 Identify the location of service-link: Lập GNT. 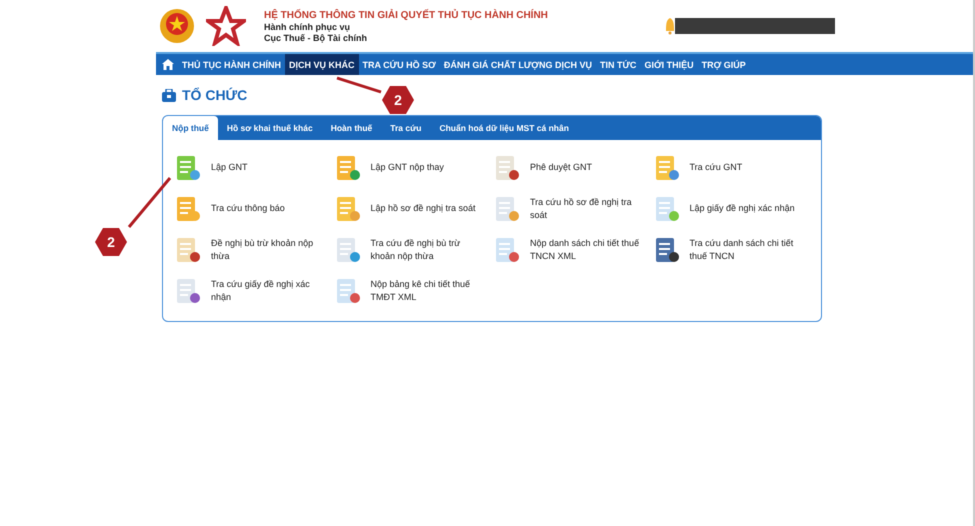
(252, 167).